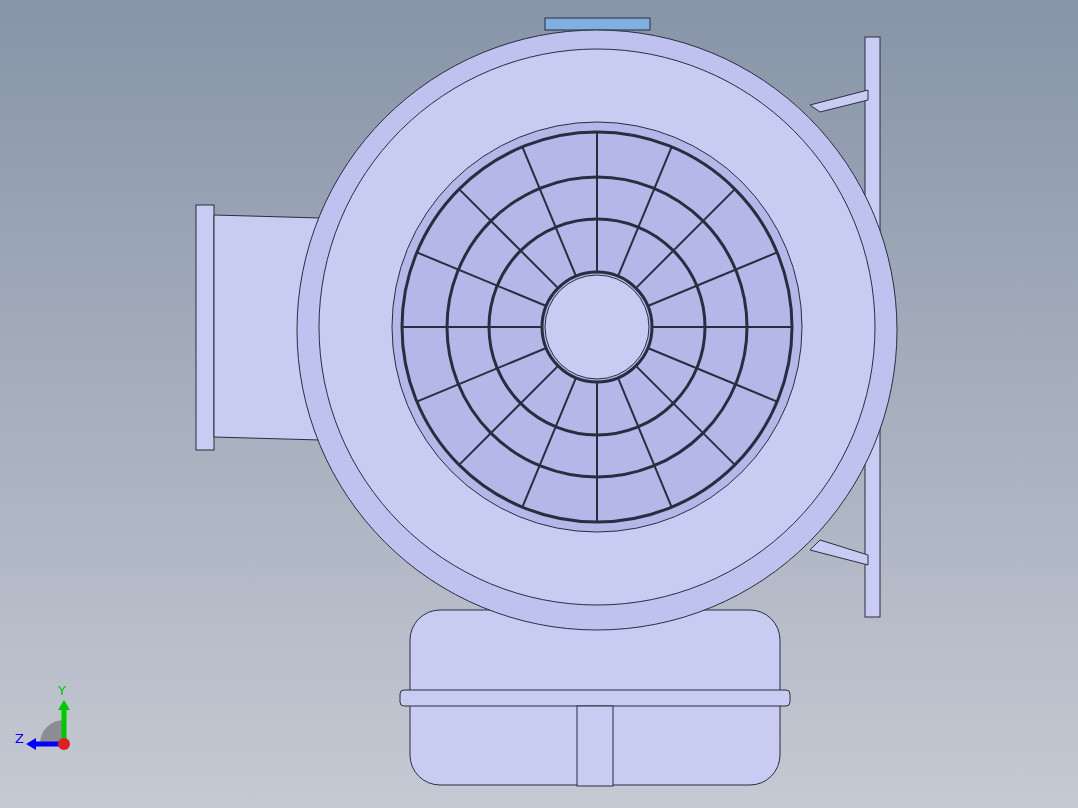 The image size is (1078, 808). I want to click on axis-label: Z, so click(19, 738).